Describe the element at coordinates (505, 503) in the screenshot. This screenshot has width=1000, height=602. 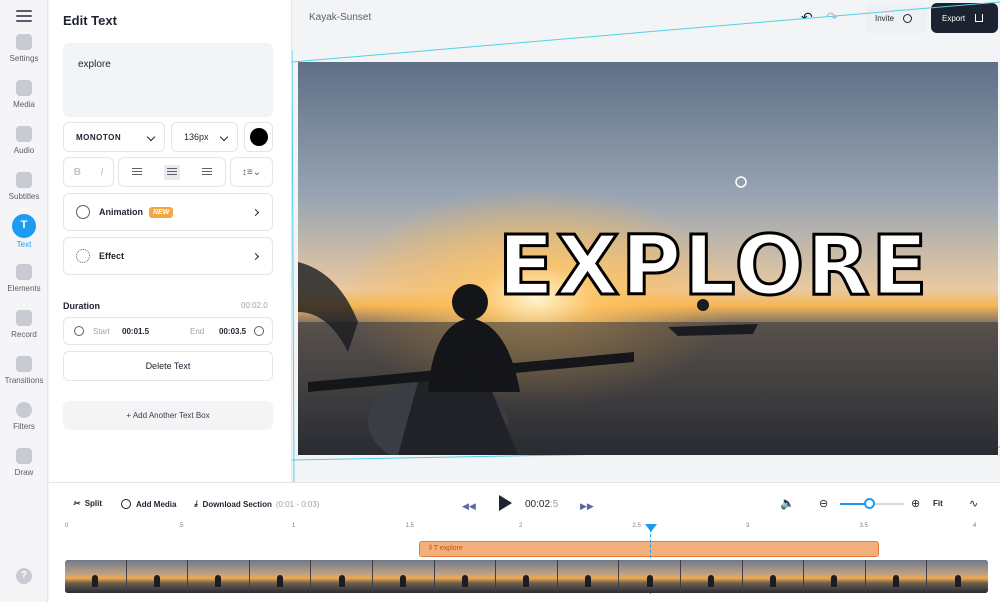
I see `play-button` at that location.